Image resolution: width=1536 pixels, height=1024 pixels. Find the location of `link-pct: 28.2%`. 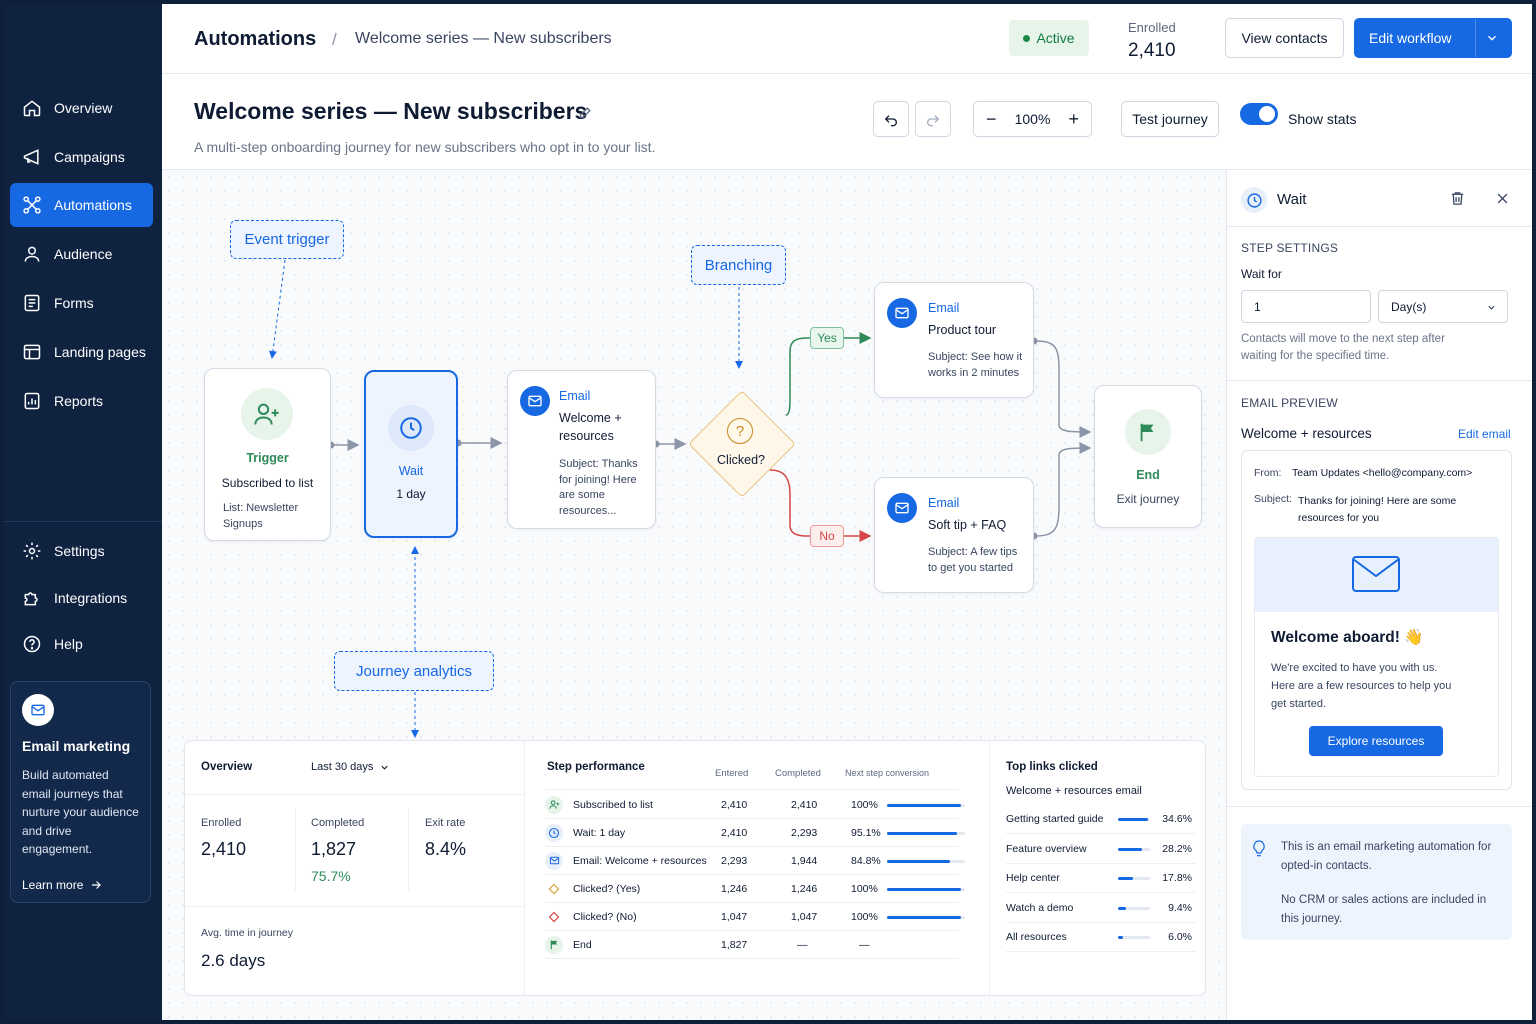

link-pct: 28.2% is located at coordinates (1177, 848).